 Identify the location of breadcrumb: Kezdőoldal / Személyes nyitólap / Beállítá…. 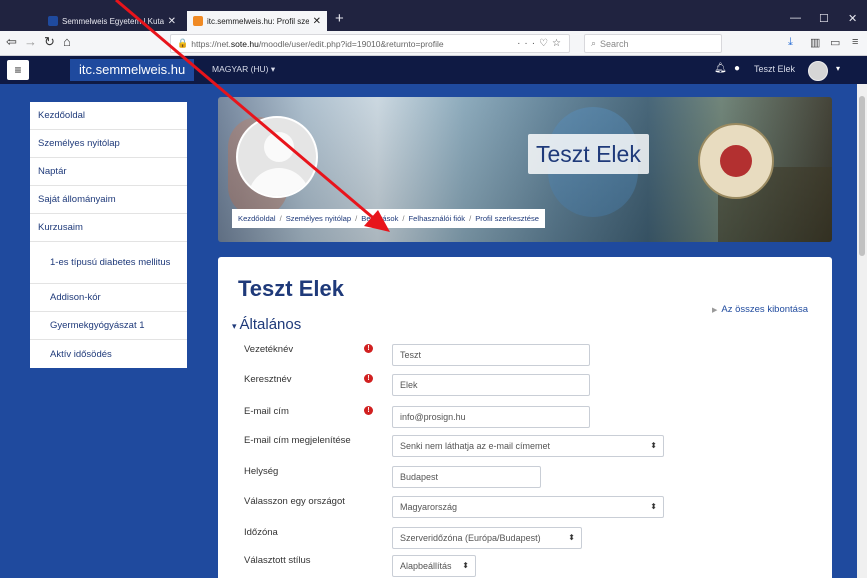
(388, 218).